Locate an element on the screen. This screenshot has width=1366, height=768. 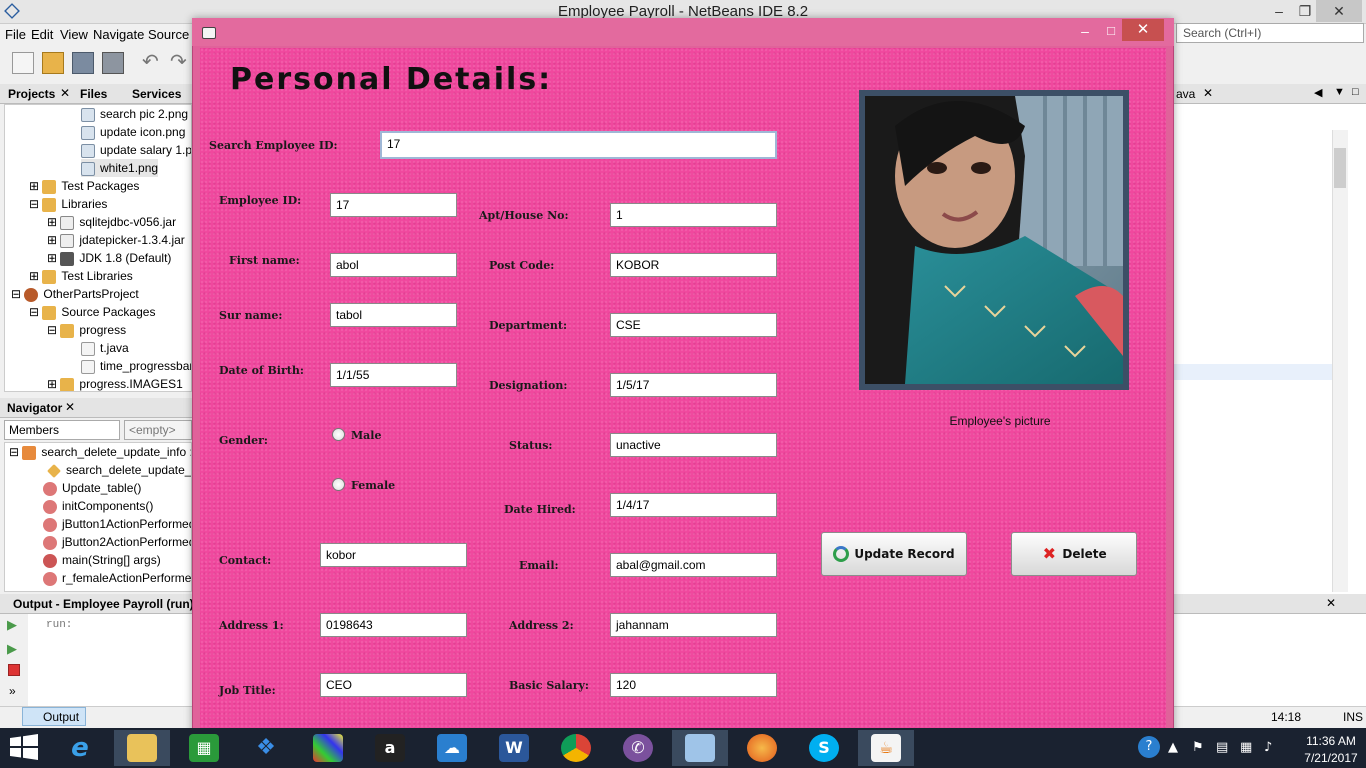
new-file-icon is located at coordinates (23, 63).